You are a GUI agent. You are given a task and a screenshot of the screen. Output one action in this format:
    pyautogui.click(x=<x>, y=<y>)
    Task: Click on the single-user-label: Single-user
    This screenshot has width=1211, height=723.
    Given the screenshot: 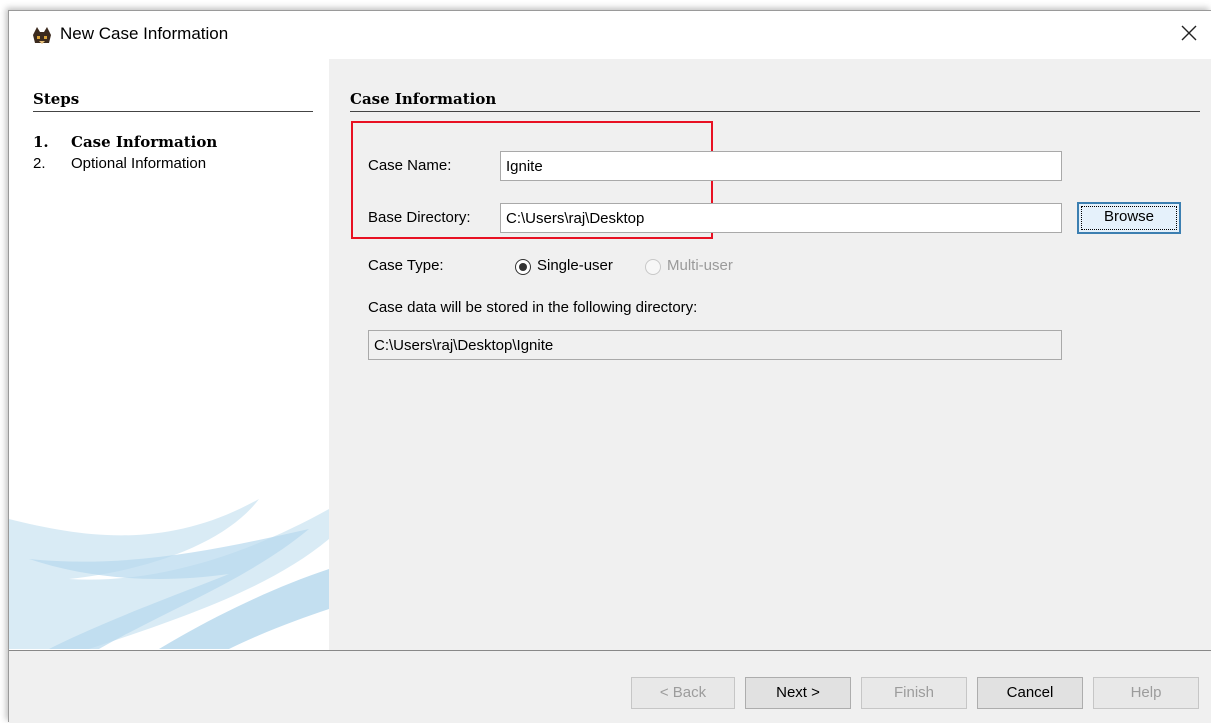 What is the action you would take?
    pyautogui.click(x=575, y=265)
    